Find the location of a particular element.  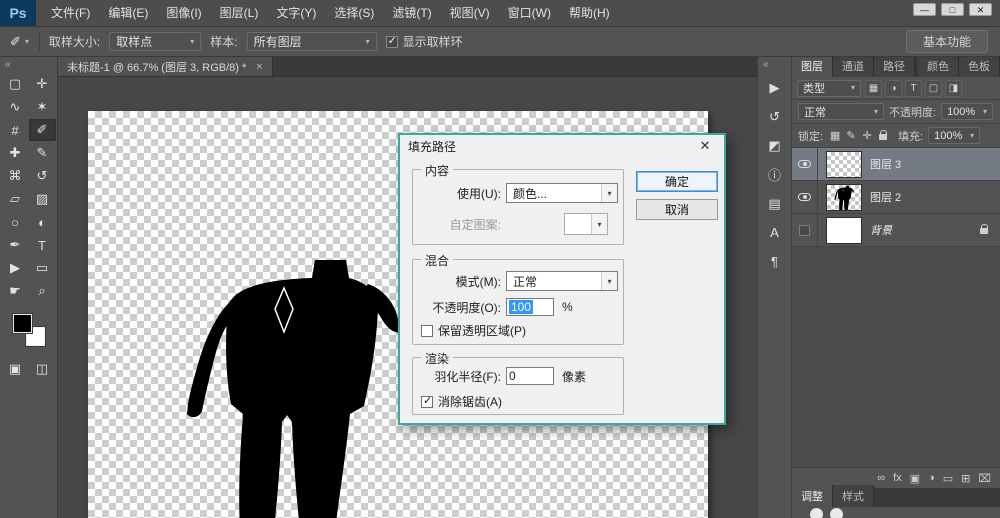

layer-row-layer2: 图层 2 is located at coordinates (896, 197).